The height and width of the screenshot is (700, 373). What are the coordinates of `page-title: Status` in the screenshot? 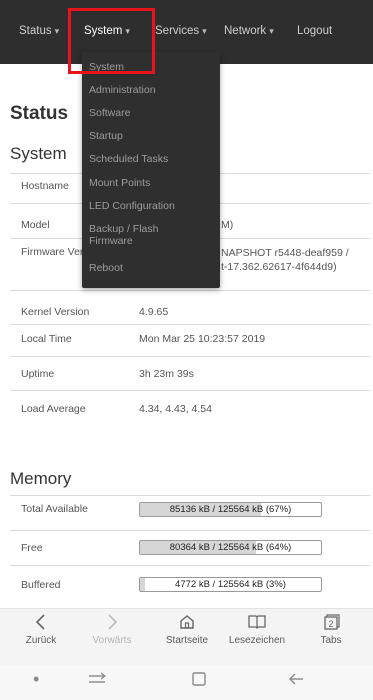 It's located at (39, 113).